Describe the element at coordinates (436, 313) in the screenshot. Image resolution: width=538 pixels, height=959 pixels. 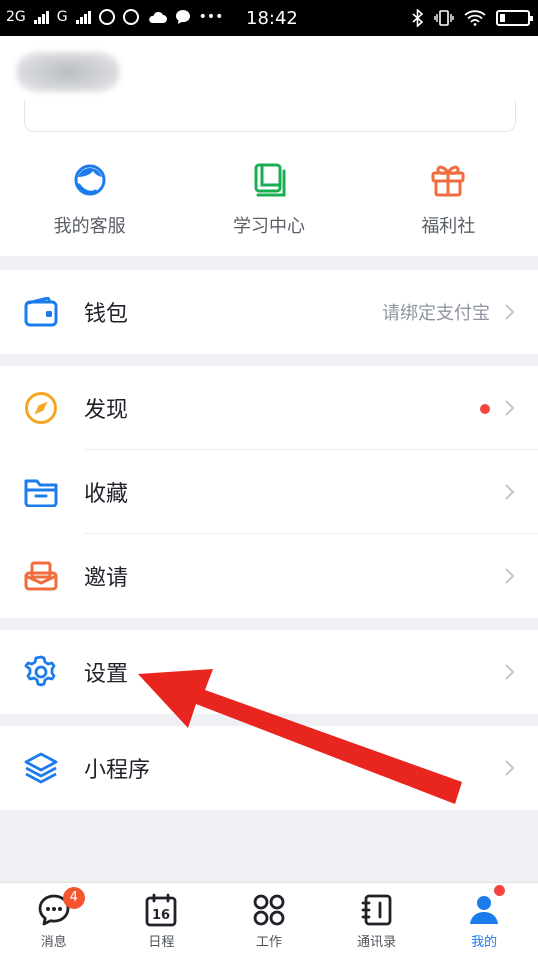
I see `bind-alipay-hint: 请绑定支付宝` at that location.